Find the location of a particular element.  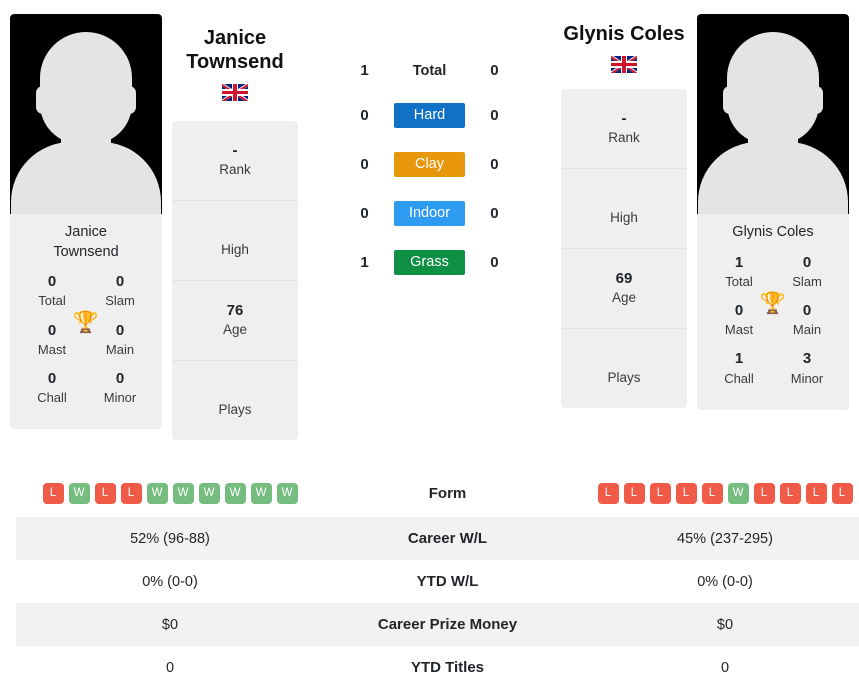

right-info-rank-label: Rank is located at coordinates (624, 138).